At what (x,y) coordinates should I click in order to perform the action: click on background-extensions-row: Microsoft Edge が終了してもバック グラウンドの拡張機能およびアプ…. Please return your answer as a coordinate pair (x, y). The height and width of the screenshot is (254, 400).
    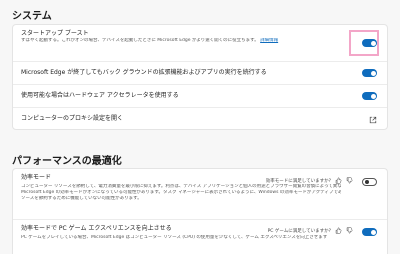
    Looking at the image, I should click on (200, 73).